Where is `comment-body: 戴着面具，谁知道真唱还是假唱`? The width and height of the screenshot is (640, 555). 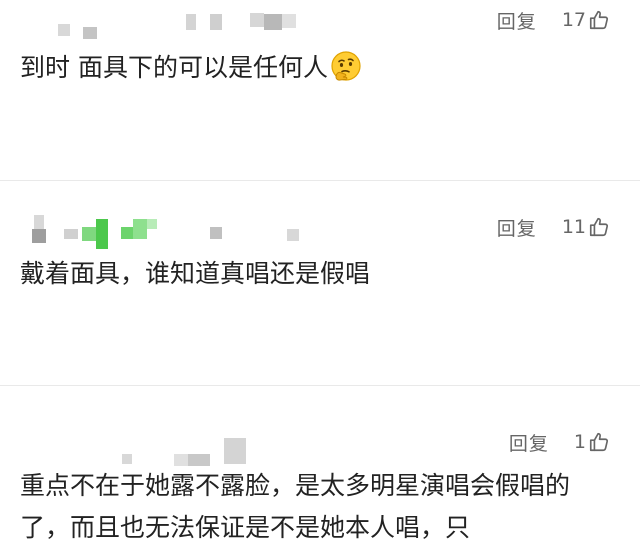 comment-body: 戴着面具，谁知道真唱还是假唱 is located at coordinates (195, 273).